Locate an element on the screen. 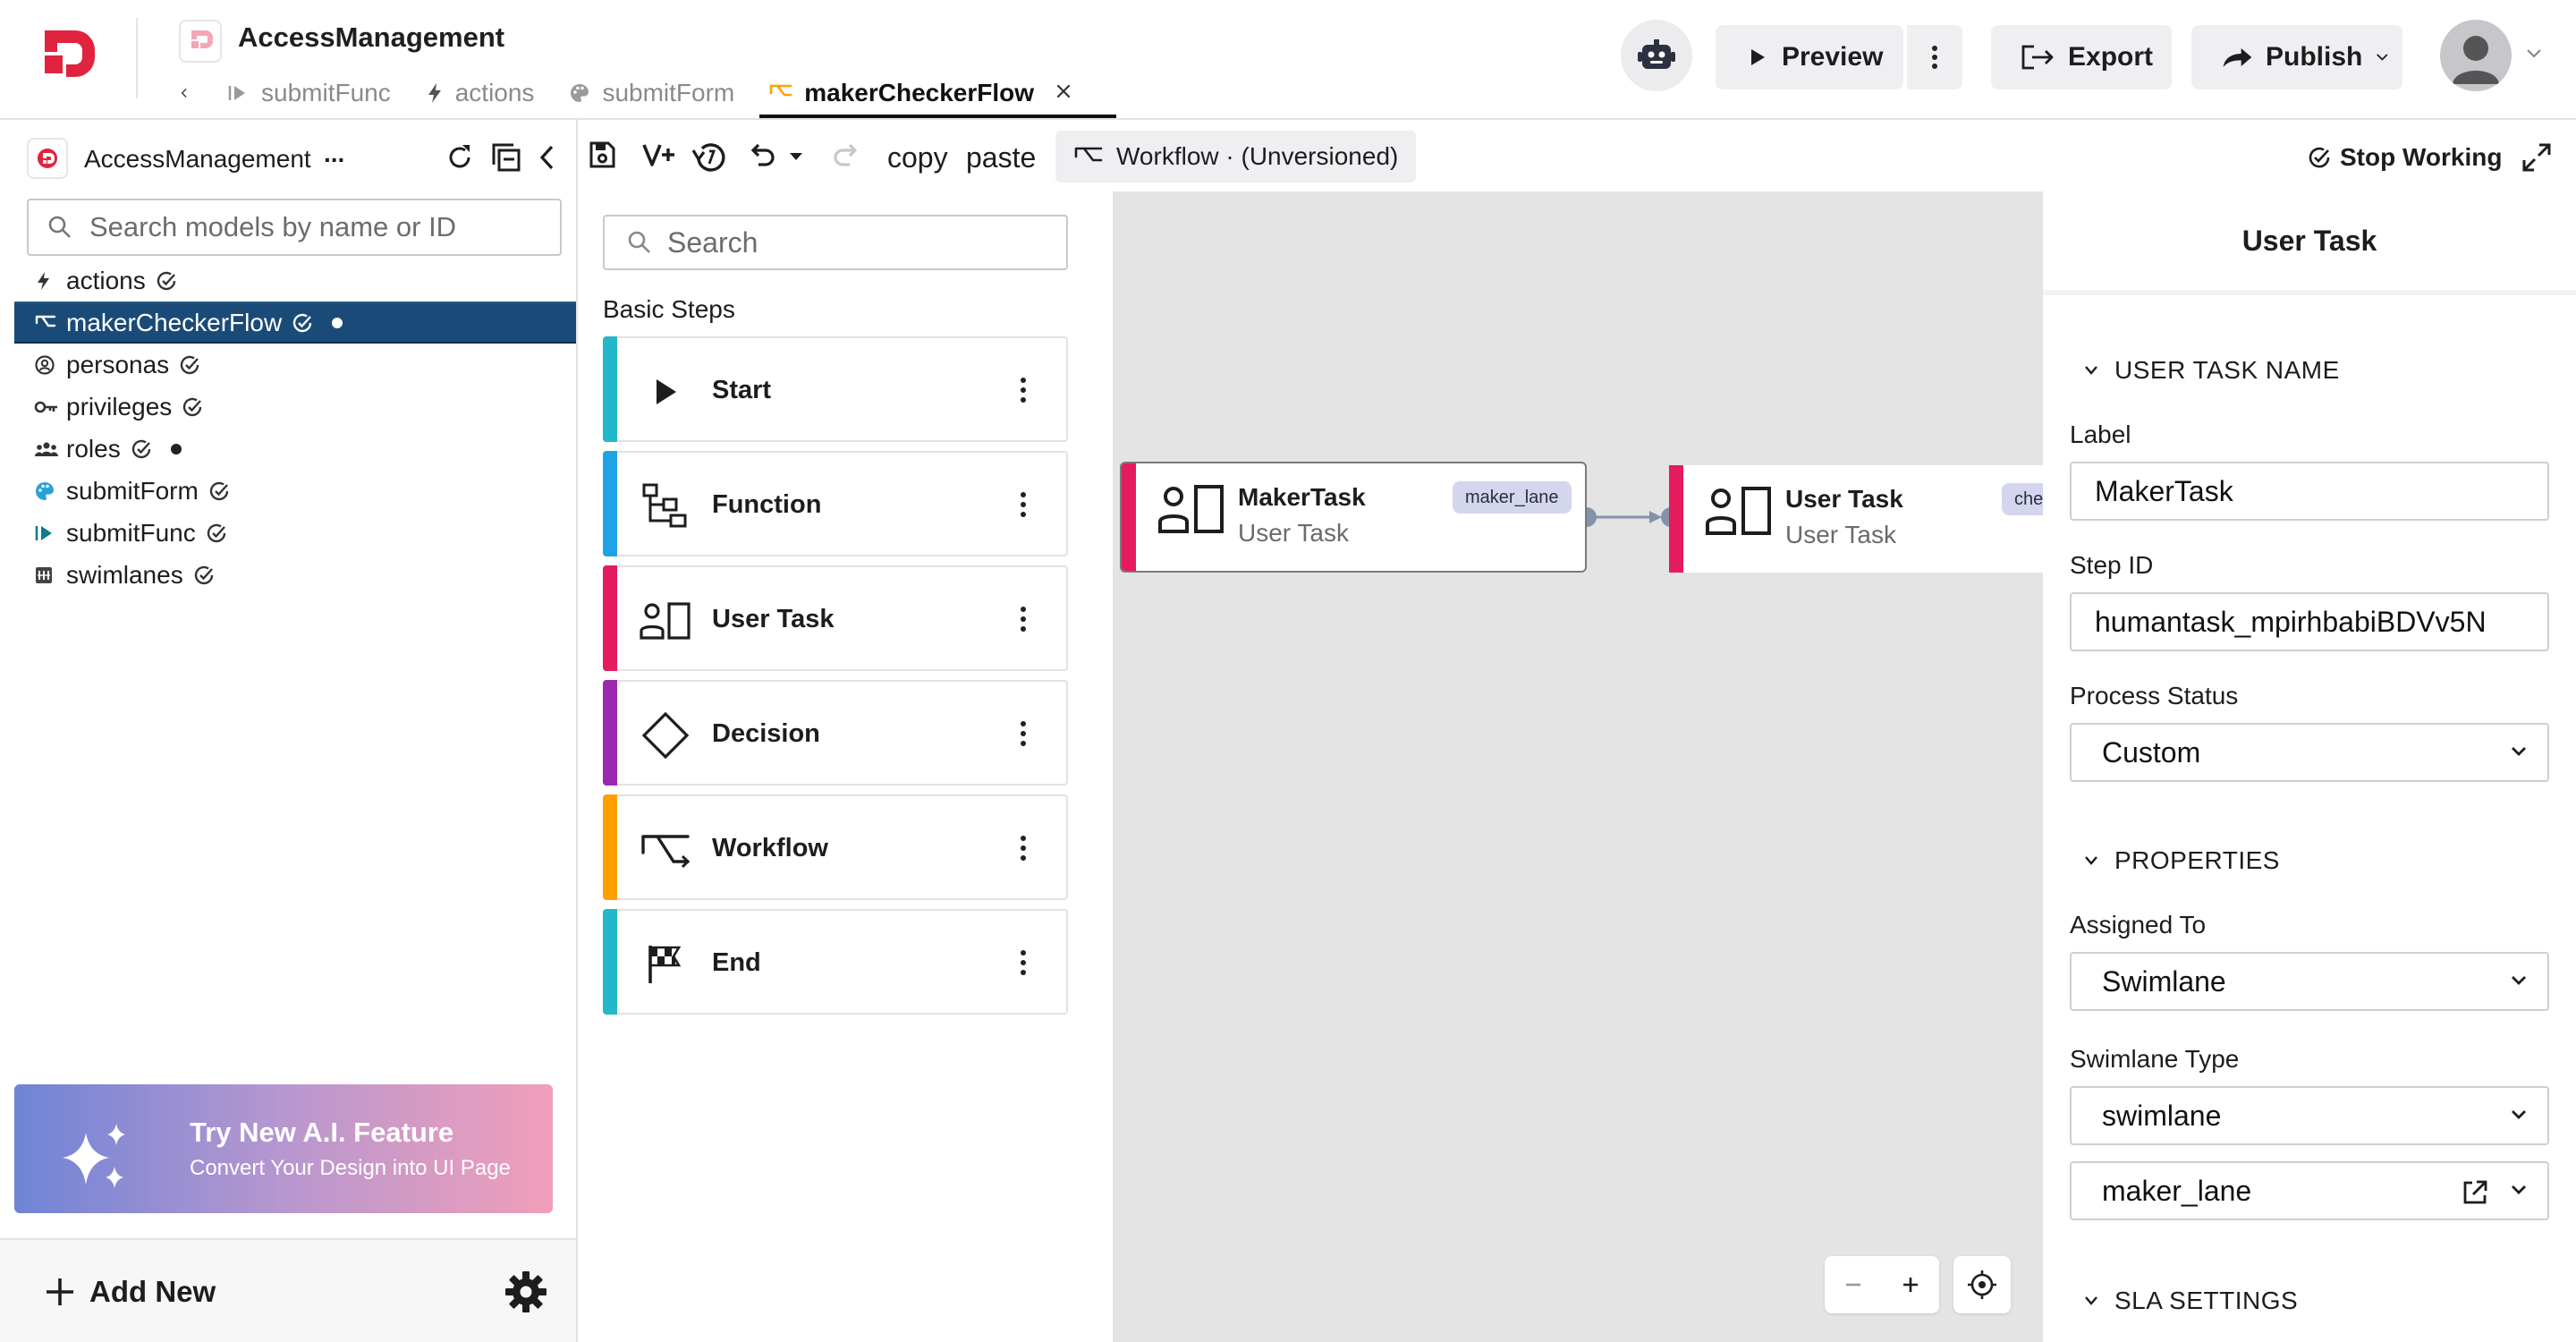 Image resolution: width=2576 pixels, height=1342 pixels. section-user-task-name: USER TASK NAME is located at coordinates (2211, 371).